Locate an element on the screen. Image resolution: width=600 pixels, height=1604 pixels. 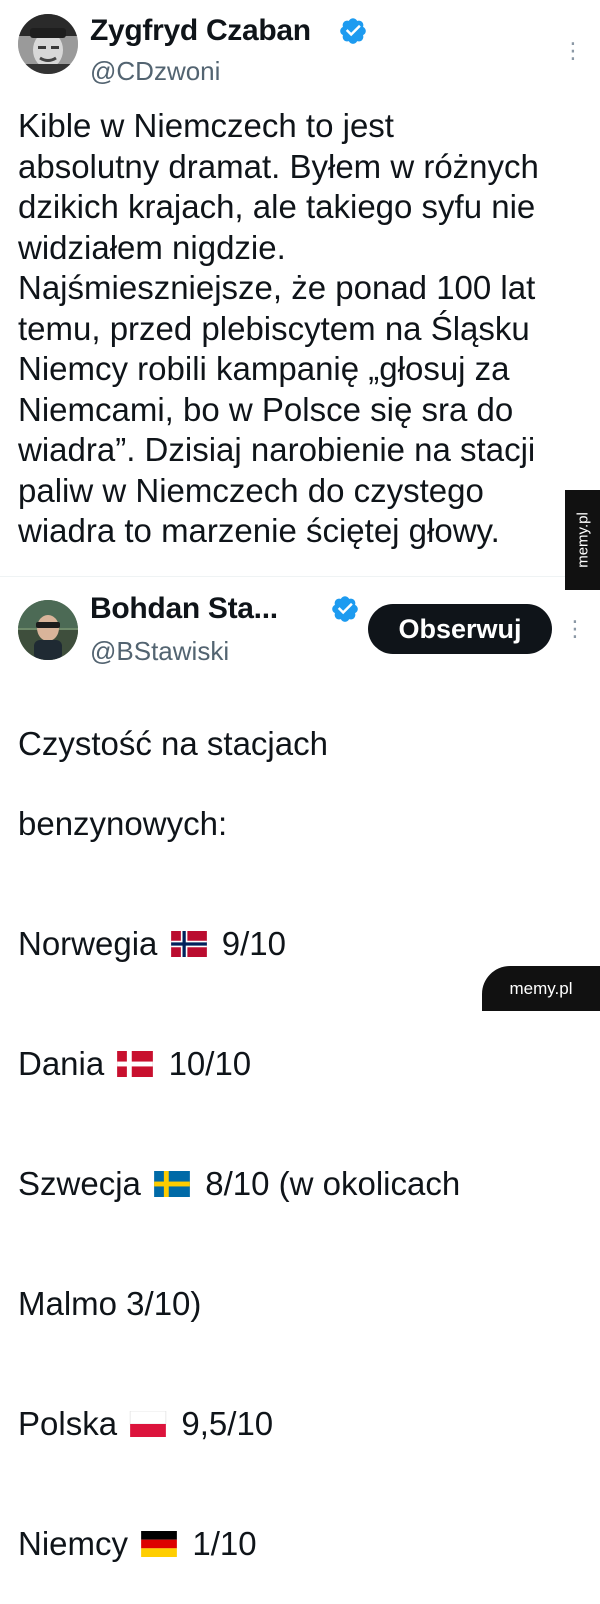
intro-line: benzynowych: is located at coordinates (123, 823).